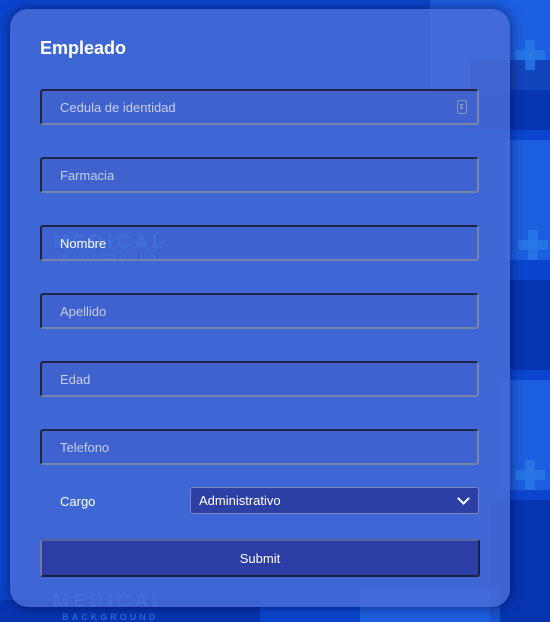 This screenshot has height=622, width=550. I want to click on nombre-input, so click(259, 243).